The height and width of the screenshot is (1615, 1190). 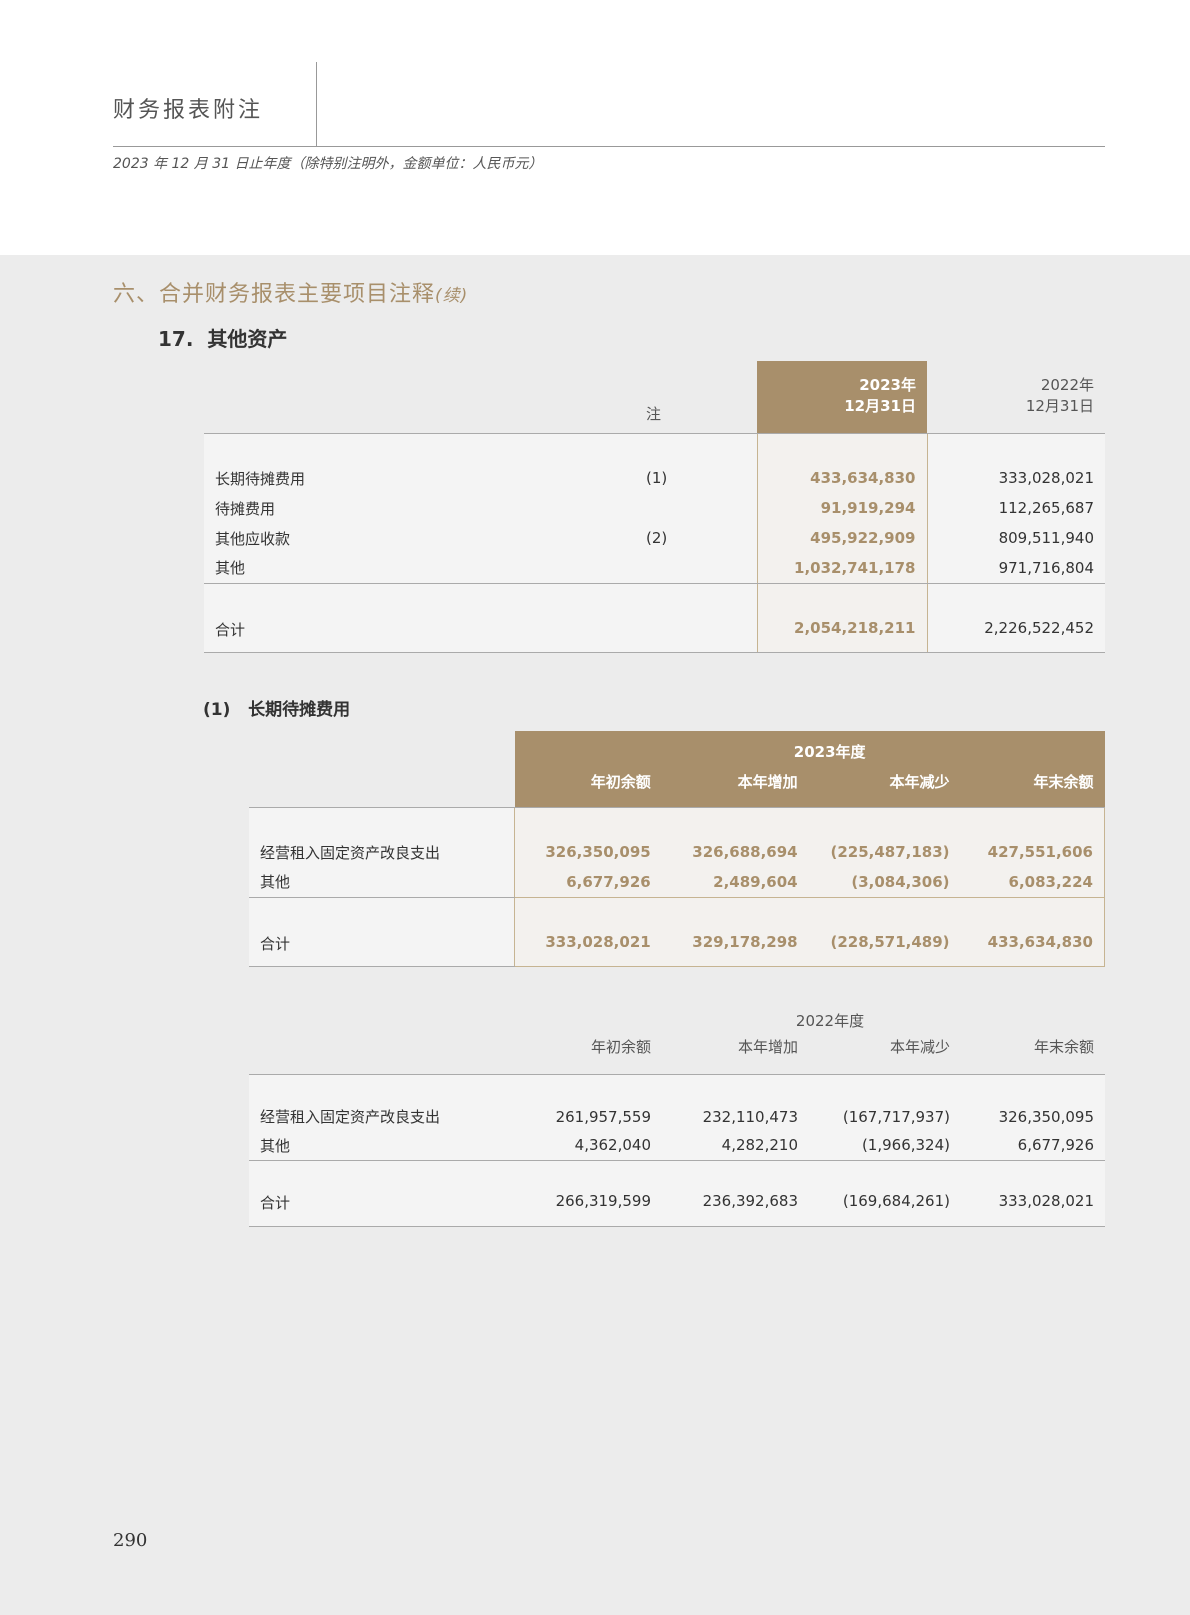 I want to click on row-note: (1), so click(x=701, y=478).